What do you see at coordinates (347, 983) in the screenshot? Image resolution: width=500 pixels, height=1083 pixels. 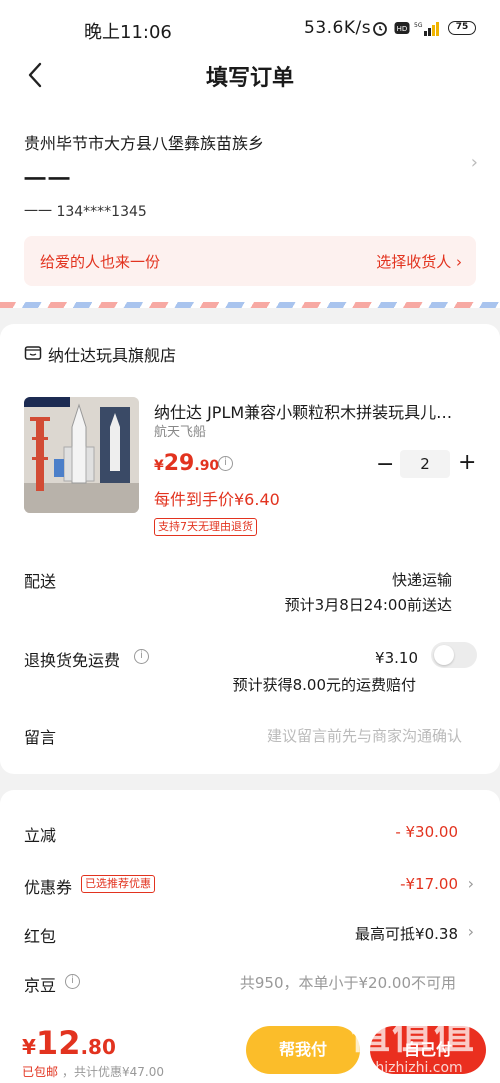 I see `jingdou-value: 共950，本单小于¥20.00不可用` at bounding box center [347, 983].